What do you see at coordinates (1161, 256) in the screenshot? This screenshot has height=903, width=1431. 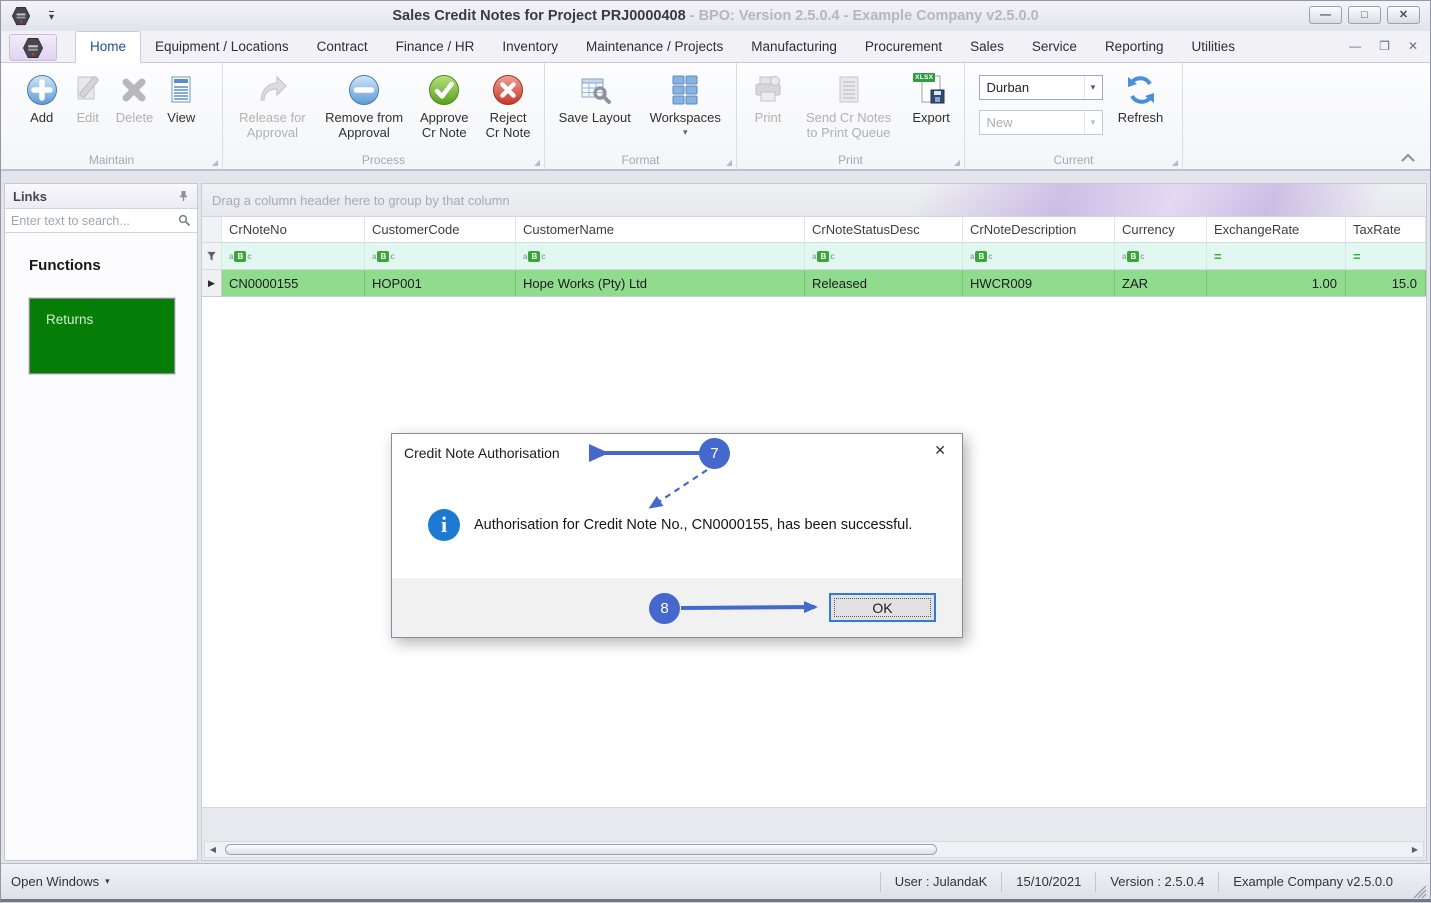 I see `filter-cell-currency: aBc` at bounding box center [1161, 256].